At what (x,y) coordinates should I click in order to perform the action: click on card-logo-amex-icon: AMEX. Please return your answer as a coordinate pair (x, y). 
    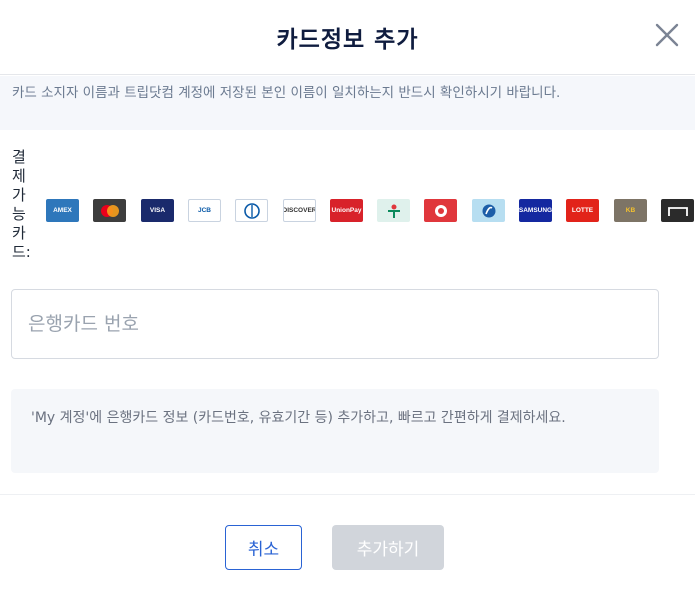
    Looking at the image, I should click on (62, 210).